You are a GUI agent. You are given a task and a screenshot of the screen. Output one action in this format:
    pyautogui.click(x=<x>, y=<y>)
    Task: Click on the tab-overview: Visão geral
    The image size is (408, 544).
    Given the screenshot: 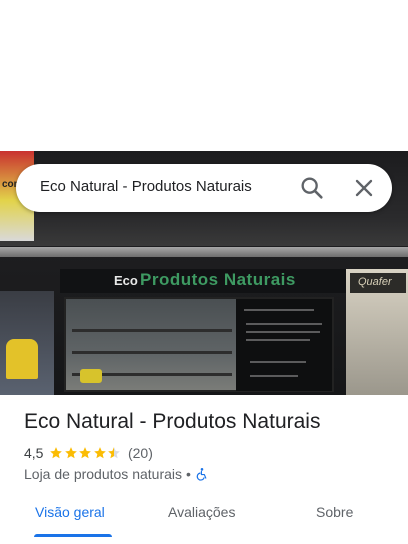 What is the action you would take?
    pyautogui.click(x=70, y=512)
    